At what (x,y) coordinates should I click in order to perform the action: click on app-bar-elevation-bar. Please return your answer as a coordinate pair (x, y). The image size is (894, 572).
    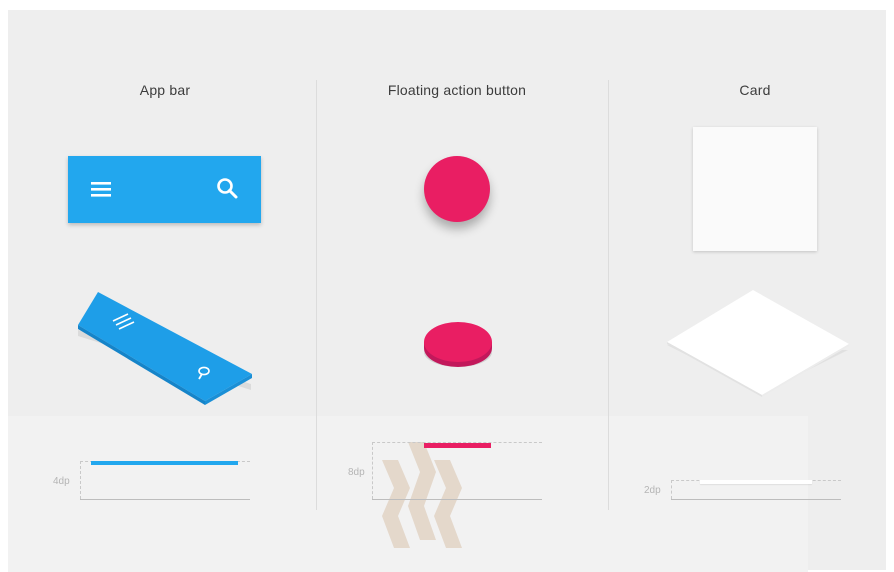
    Looking at the image, I should click on (164, 463).